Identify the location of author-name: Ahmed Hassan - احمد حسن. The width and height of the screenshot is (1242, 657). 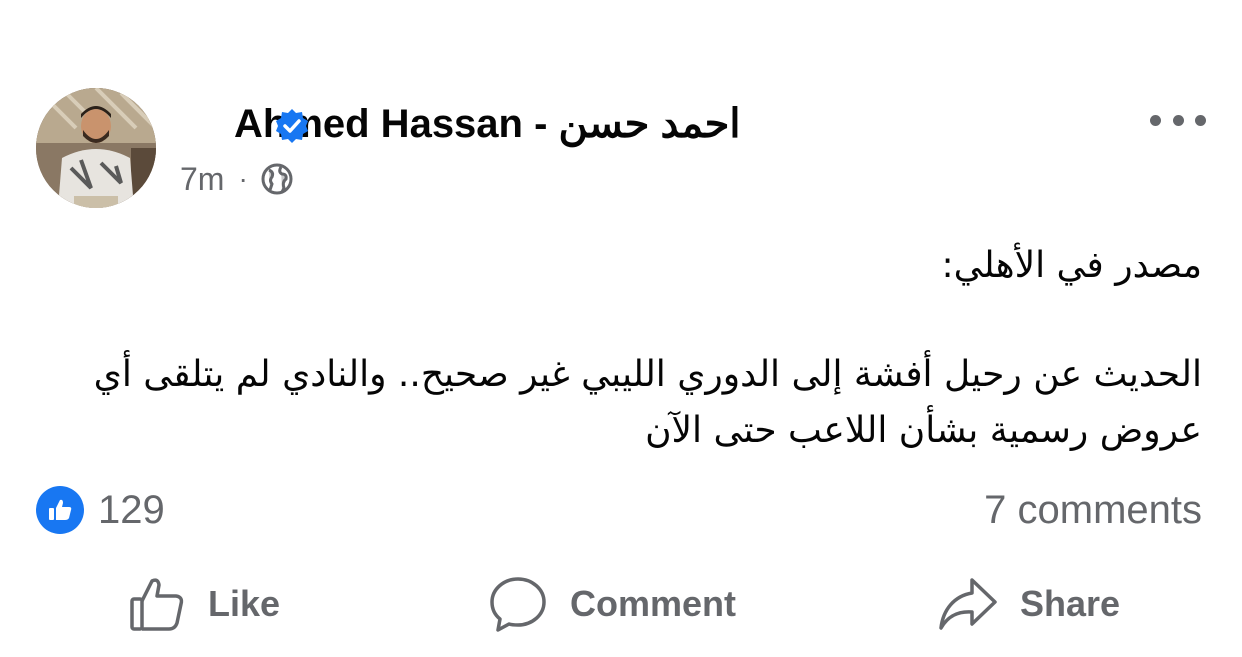
(534, 124).